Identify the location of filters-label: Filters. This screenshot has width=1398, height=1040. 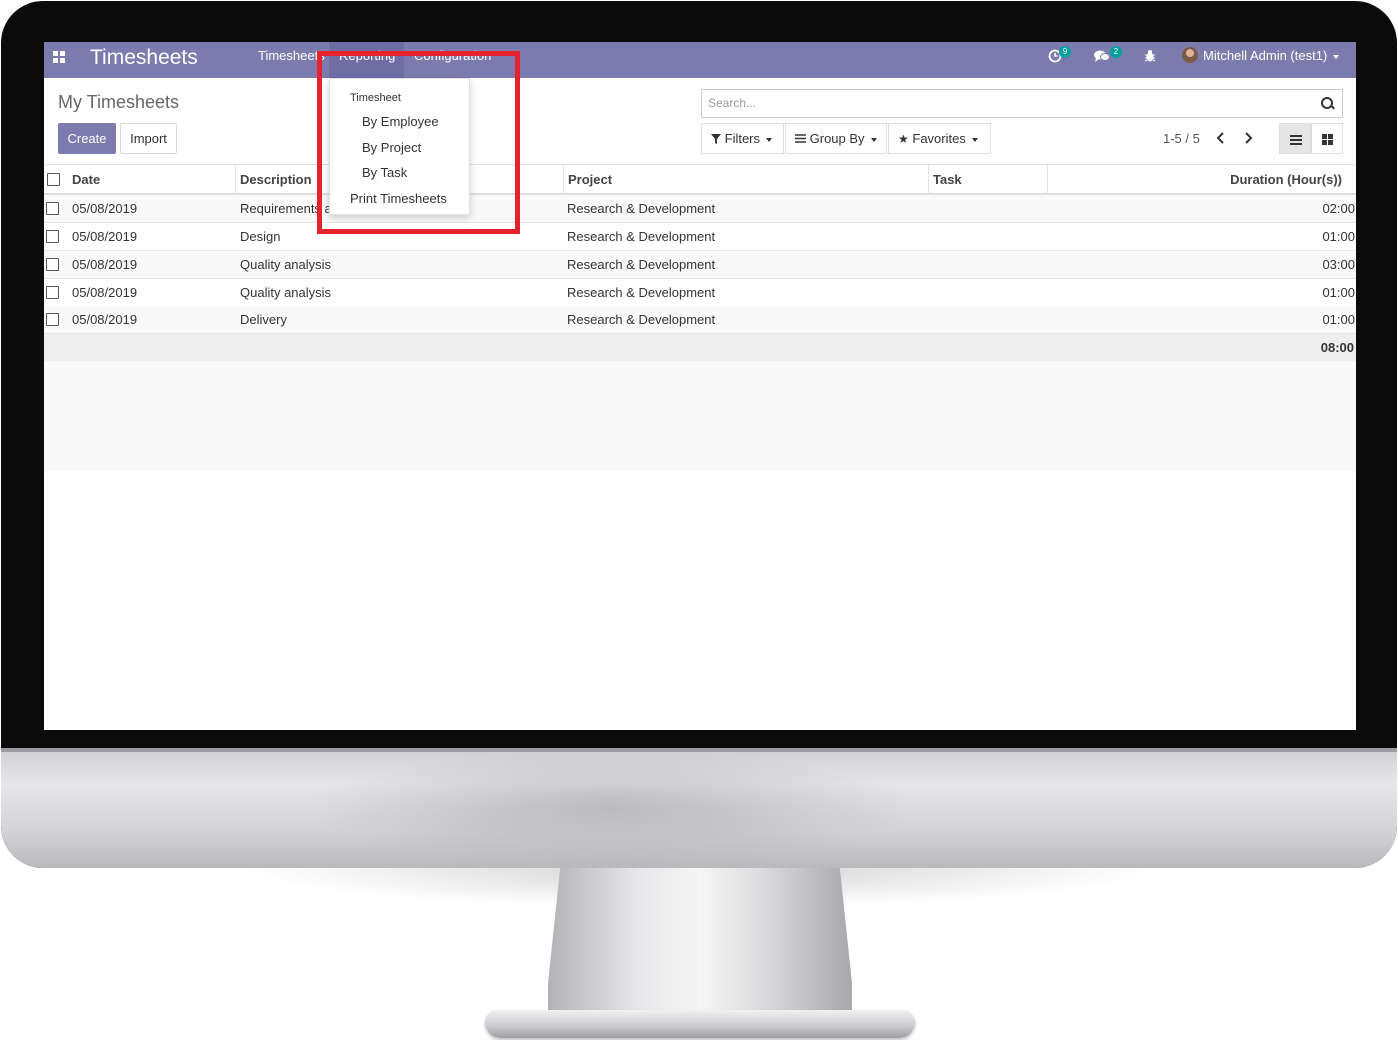
(742, 138).